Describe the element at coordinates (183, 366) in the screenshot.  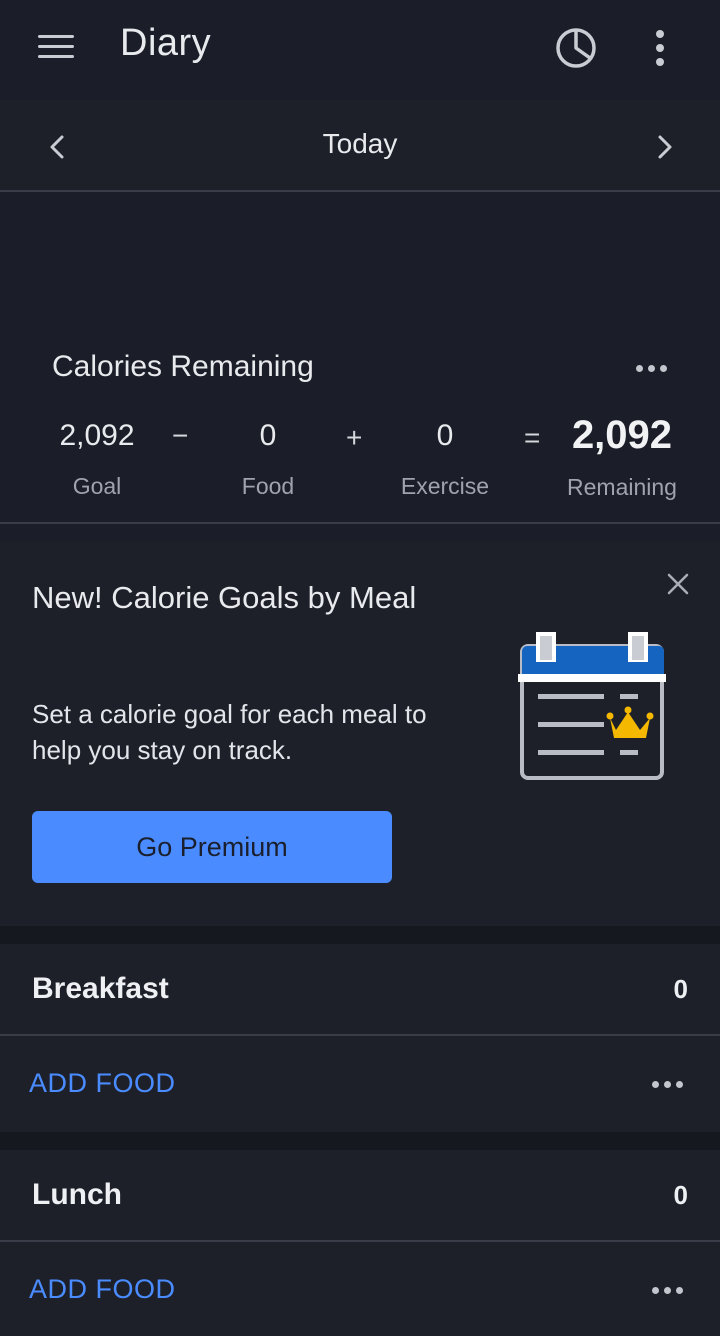
I see `calories-remaining-title: Calories Remaining` at that location.